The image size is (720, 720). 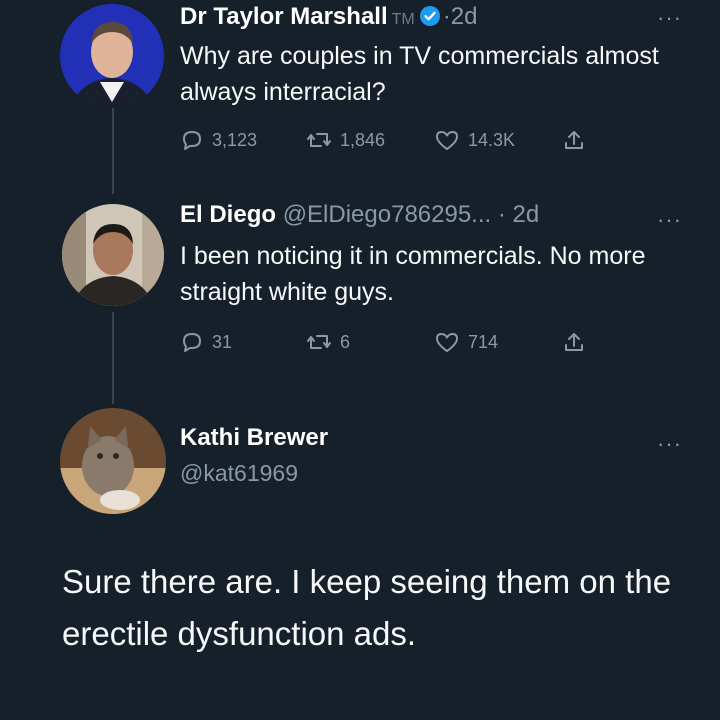 What do you see at coordinates (466, 342) in the screenshot?
I see `like-button: 714` at bounding box center [466, 342].